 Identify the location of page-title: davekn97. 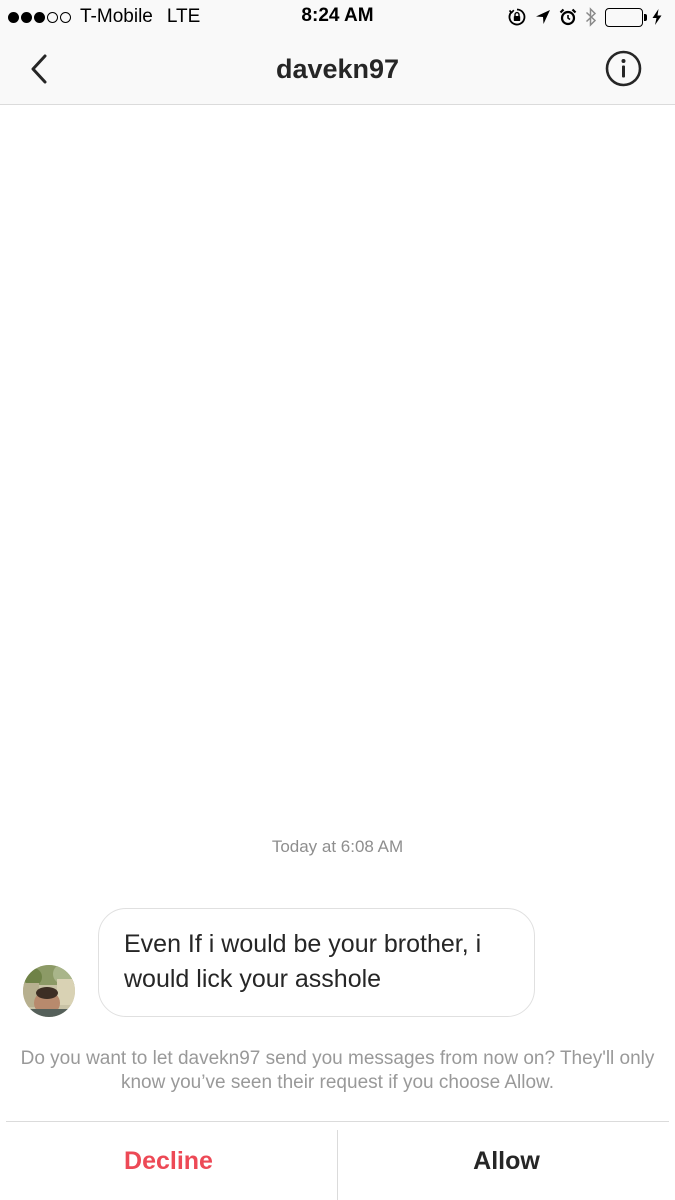
(337, 69).